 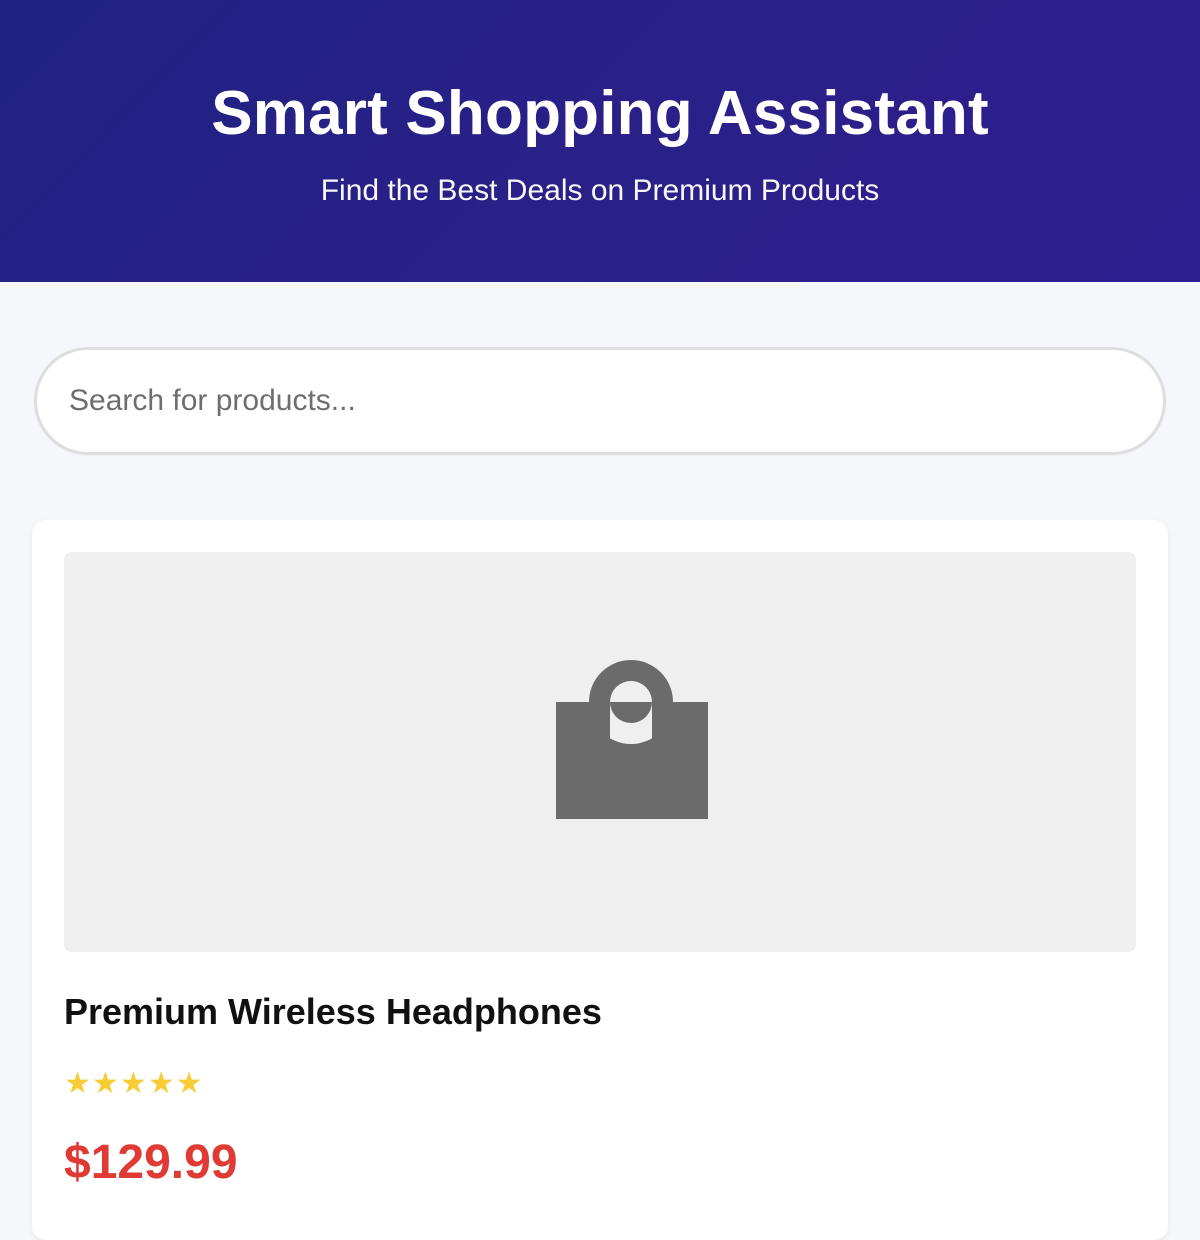 What do you see at coordinates (600, 113) in the screenshot?
I see `page-title: Smart Shopping Assistant` at bounding box center [600, 113].